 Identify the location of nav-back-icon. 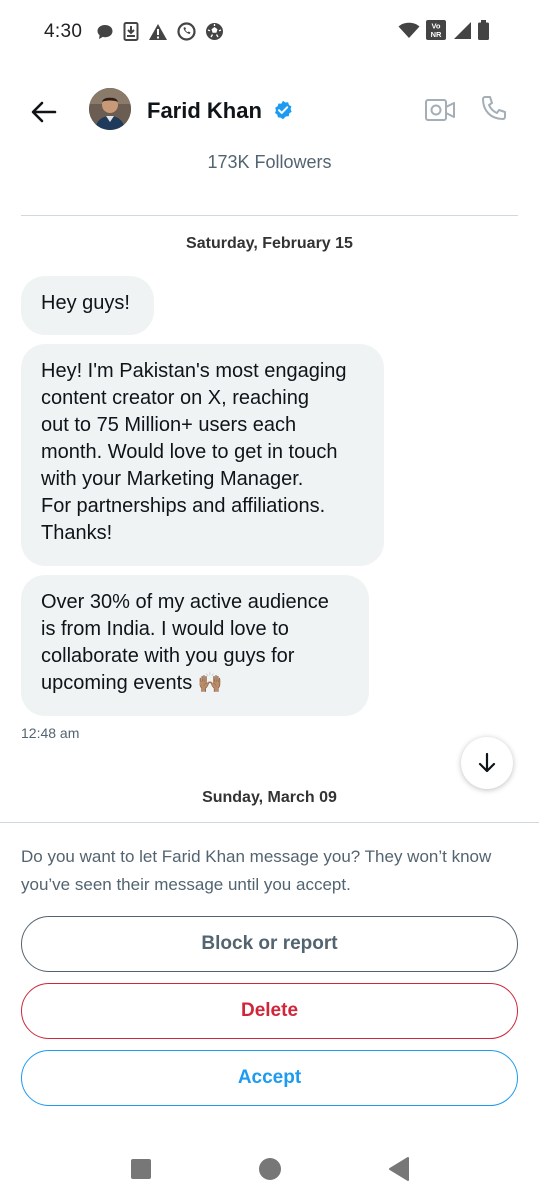
(399, 1169).